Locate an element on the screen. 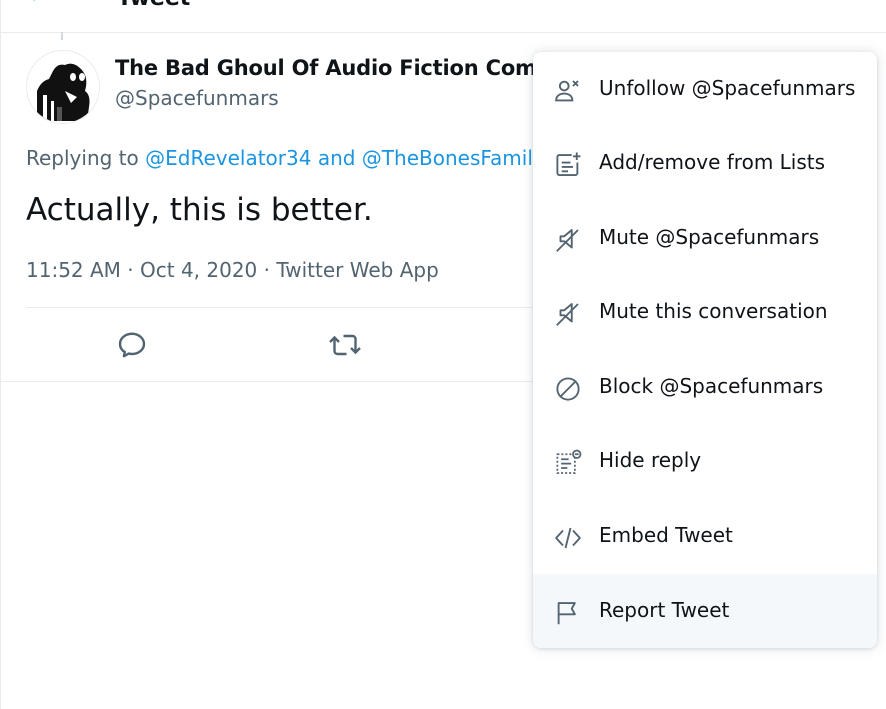 The image size is (886, 709). author-name: The Bad Ghoul Of Audio Fiction Comedy is located at coordinates (347, 68).